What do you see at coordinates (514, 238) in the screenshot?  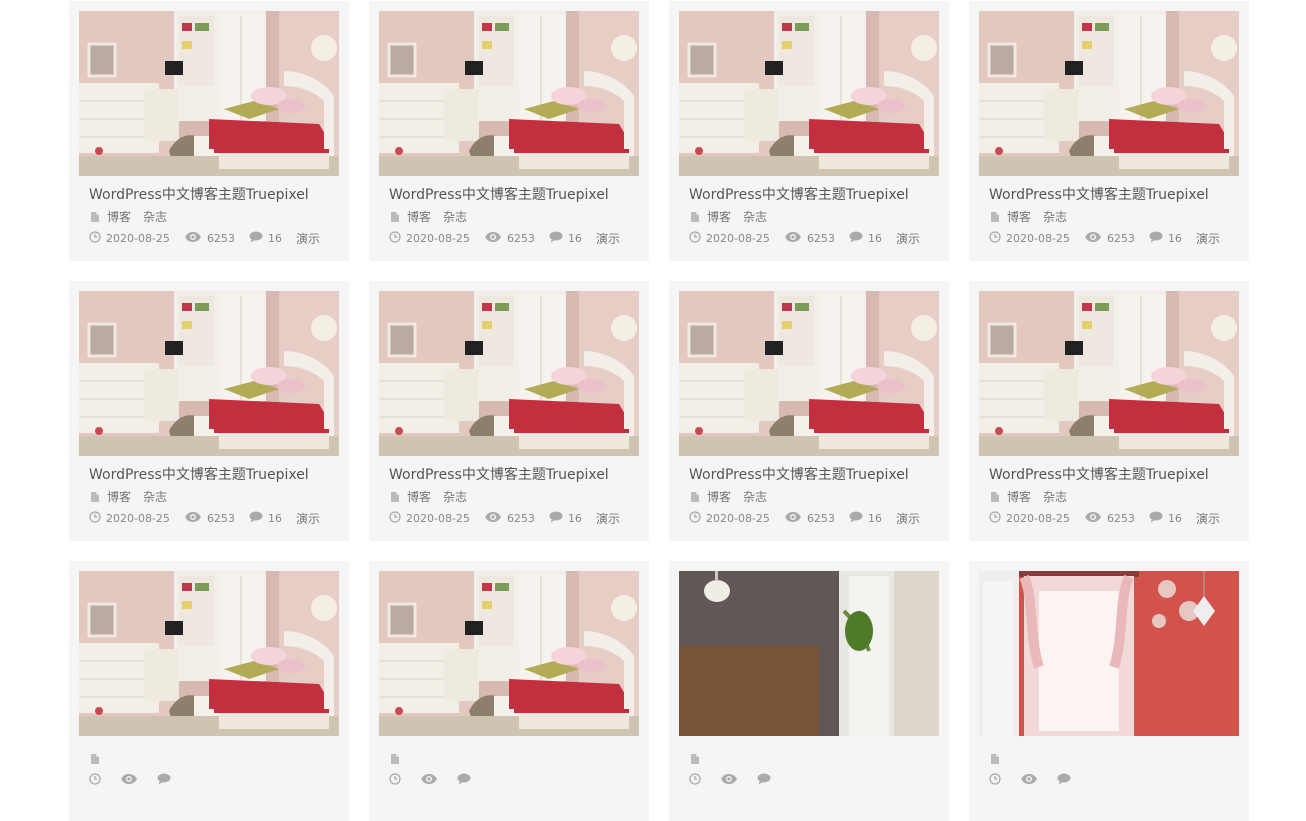 I see `post-meta: 2020-08-25 6253 16 演示` at bounding box center [514, 238].